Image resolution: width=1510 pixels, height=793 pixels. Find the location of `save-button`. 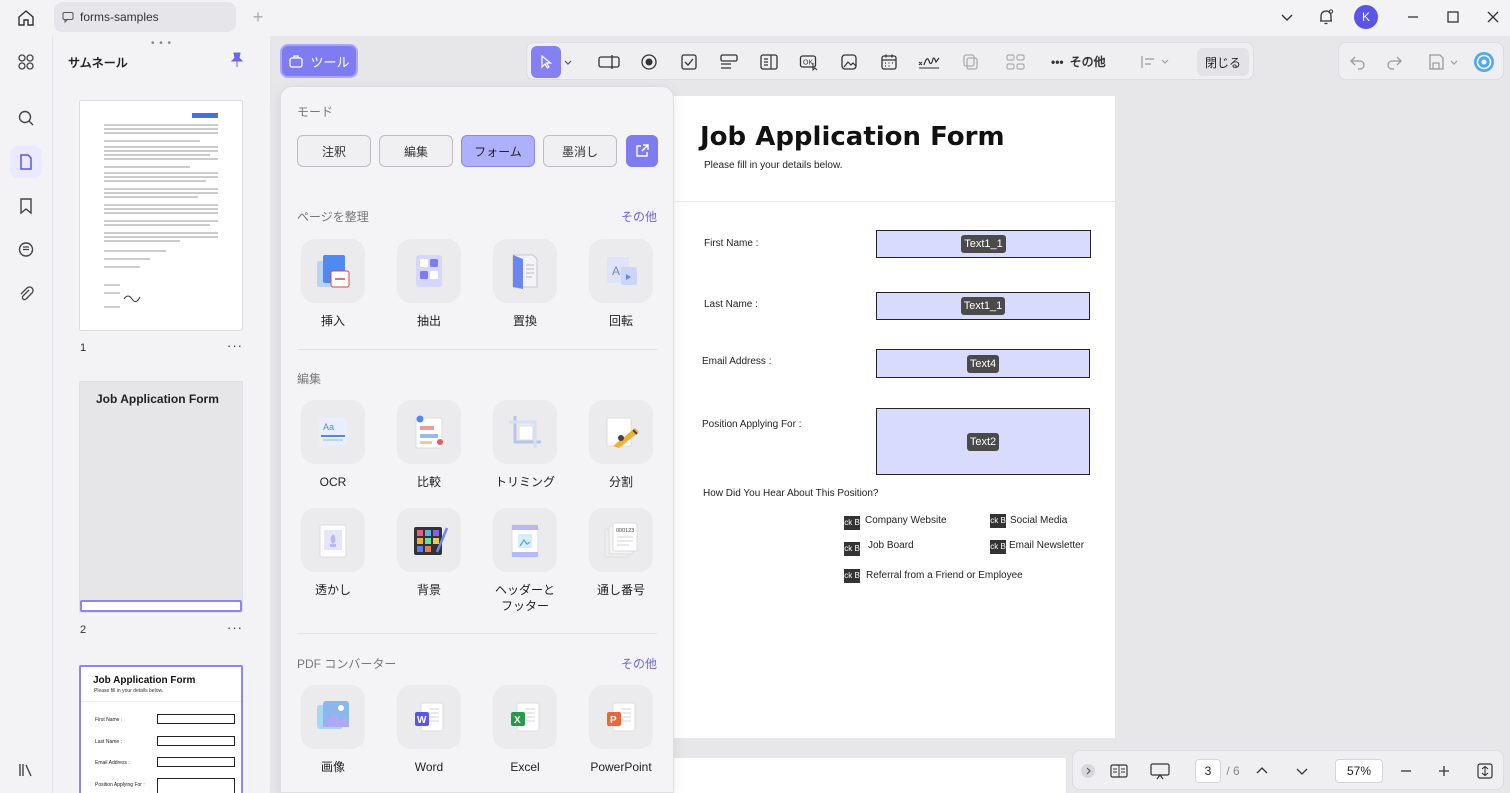

save-button is located at coordinates (1436, 62).